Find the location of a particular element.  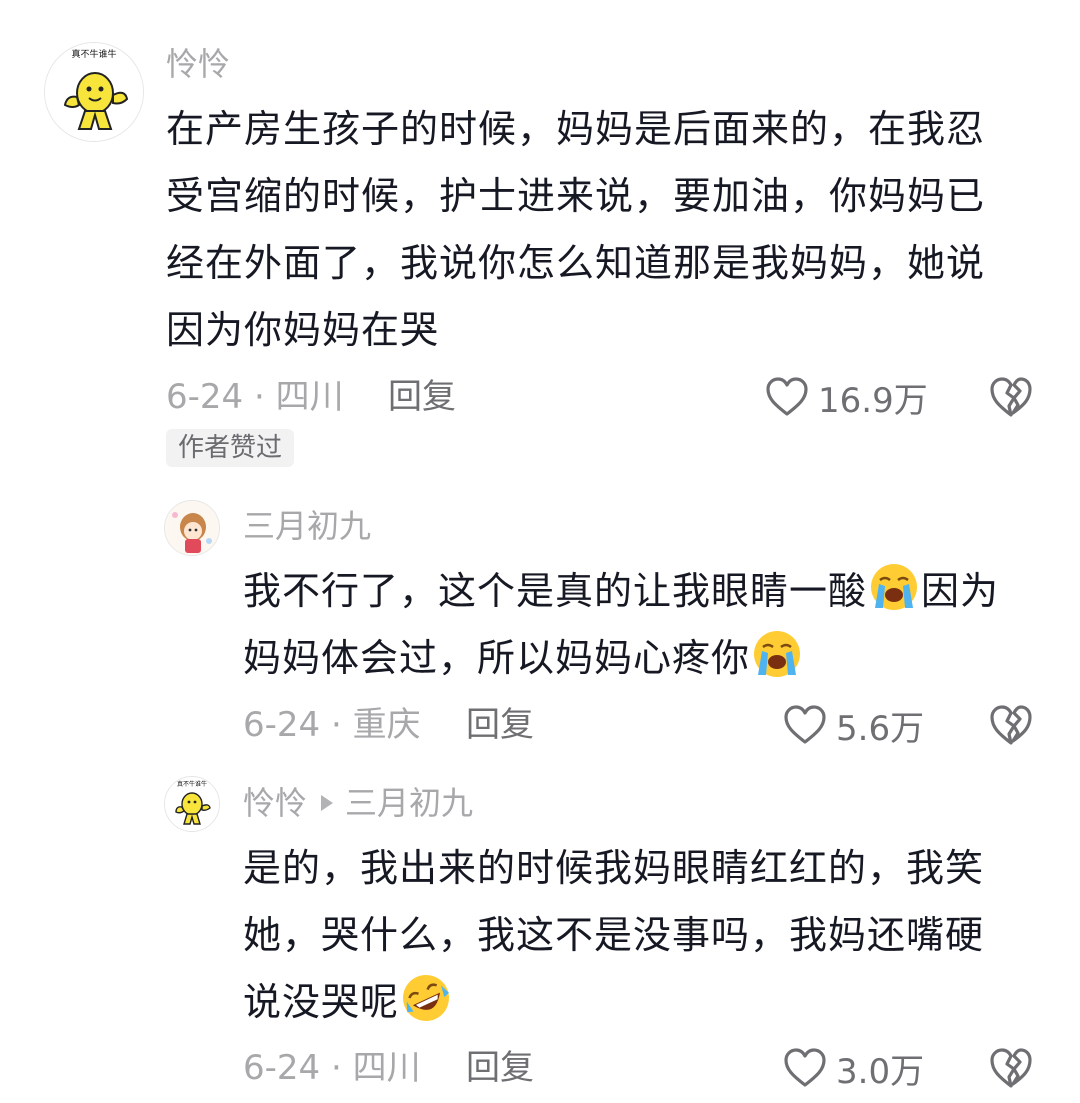

comment-line: 说没哭呢 is located at coordinates (643, 1002).